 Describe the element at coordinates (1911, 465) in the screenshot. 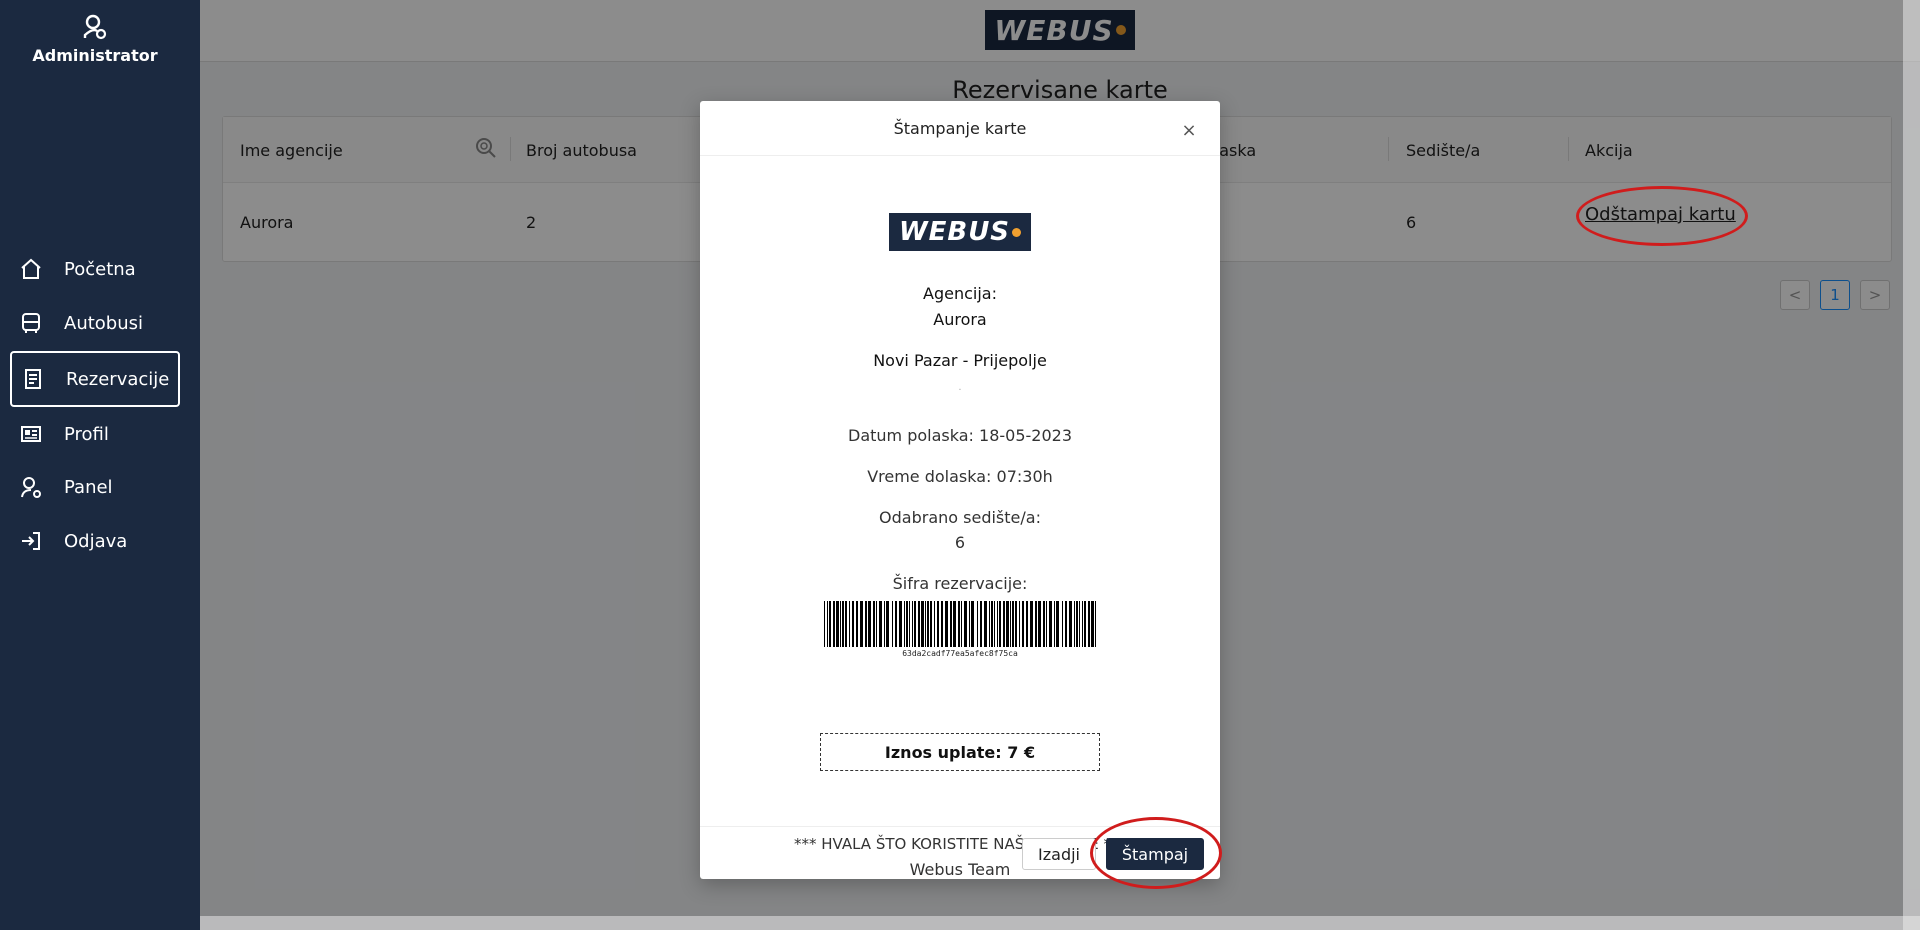

I see `vertical-scrollbar` at that location.